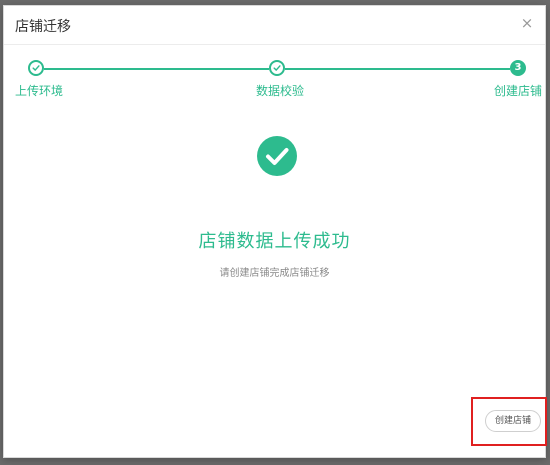 This screenshot has height=465, width=550. What do you see at coordinates (527, 23) in the screenshot?
I see `close-icon: ×` at bounding box center [527, 23].